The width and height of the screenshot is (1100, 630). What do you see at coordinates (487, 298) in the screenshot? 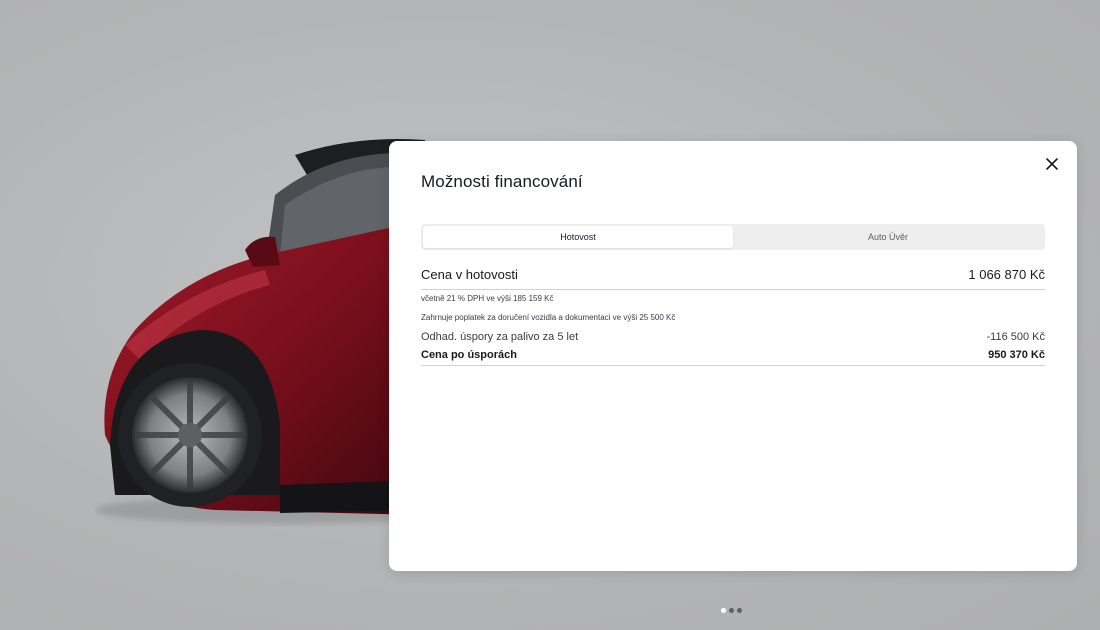
I see `vat-note: včetně 21 % DPH ve výši 185 159 Kč` at bounding box center [487, 298].